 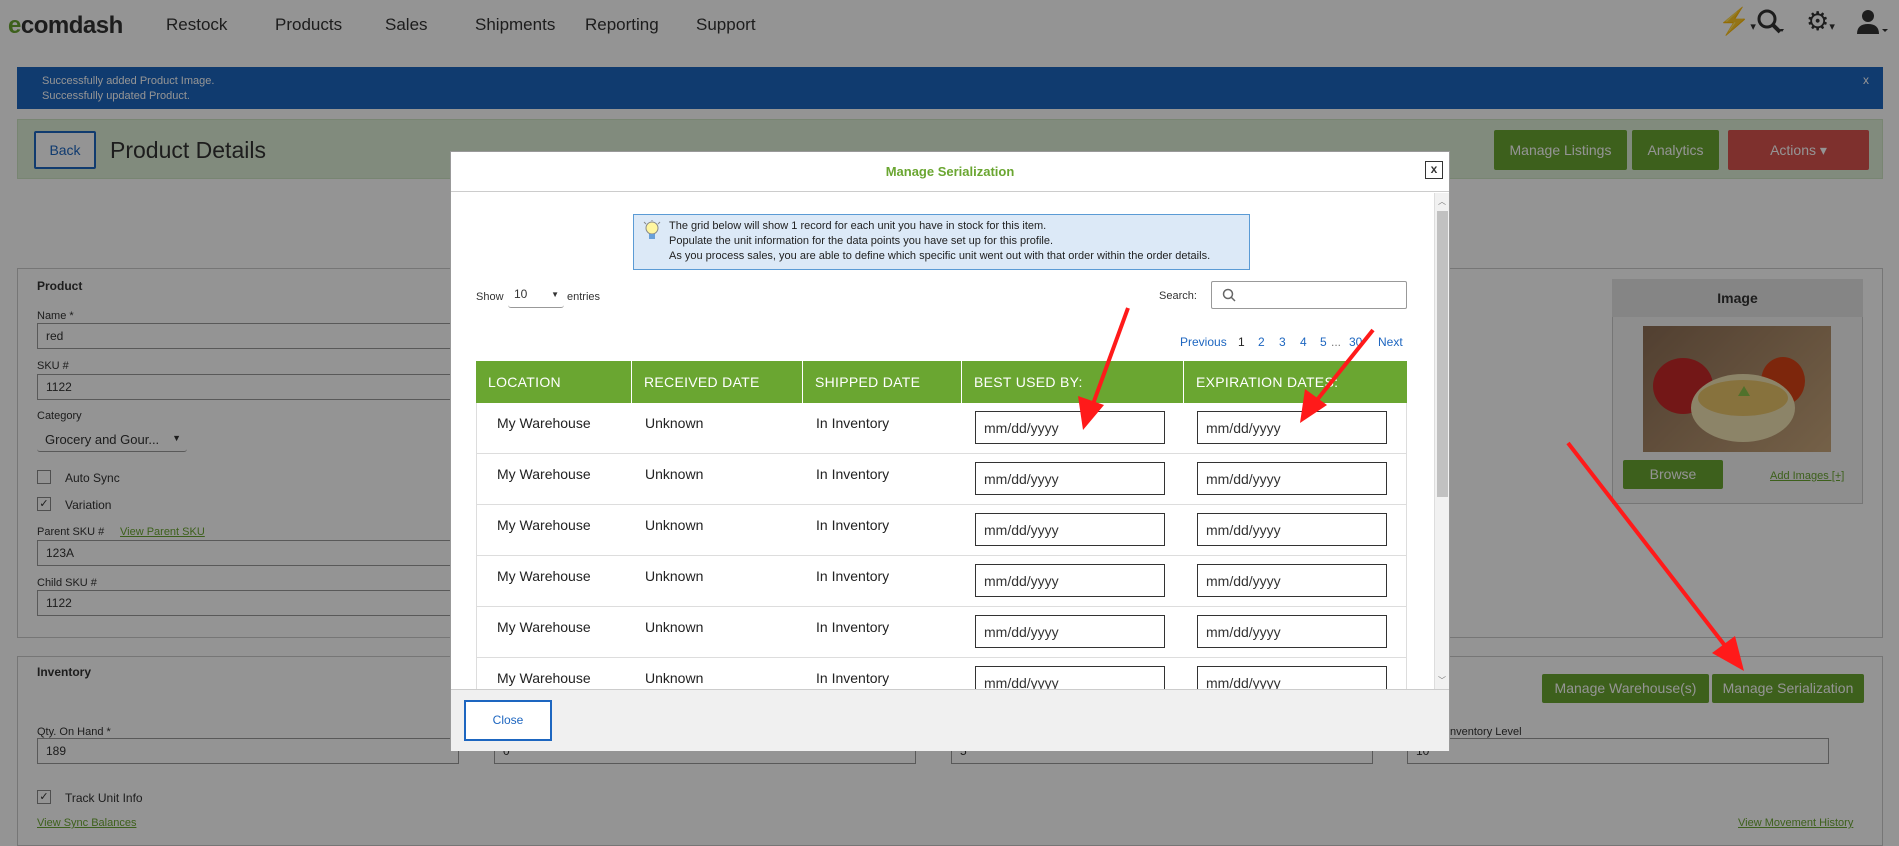 What do you see at coordinates (1345, 365) in the screenshot?
I see `arrow-expiration` at bounding box center [1345, 365].